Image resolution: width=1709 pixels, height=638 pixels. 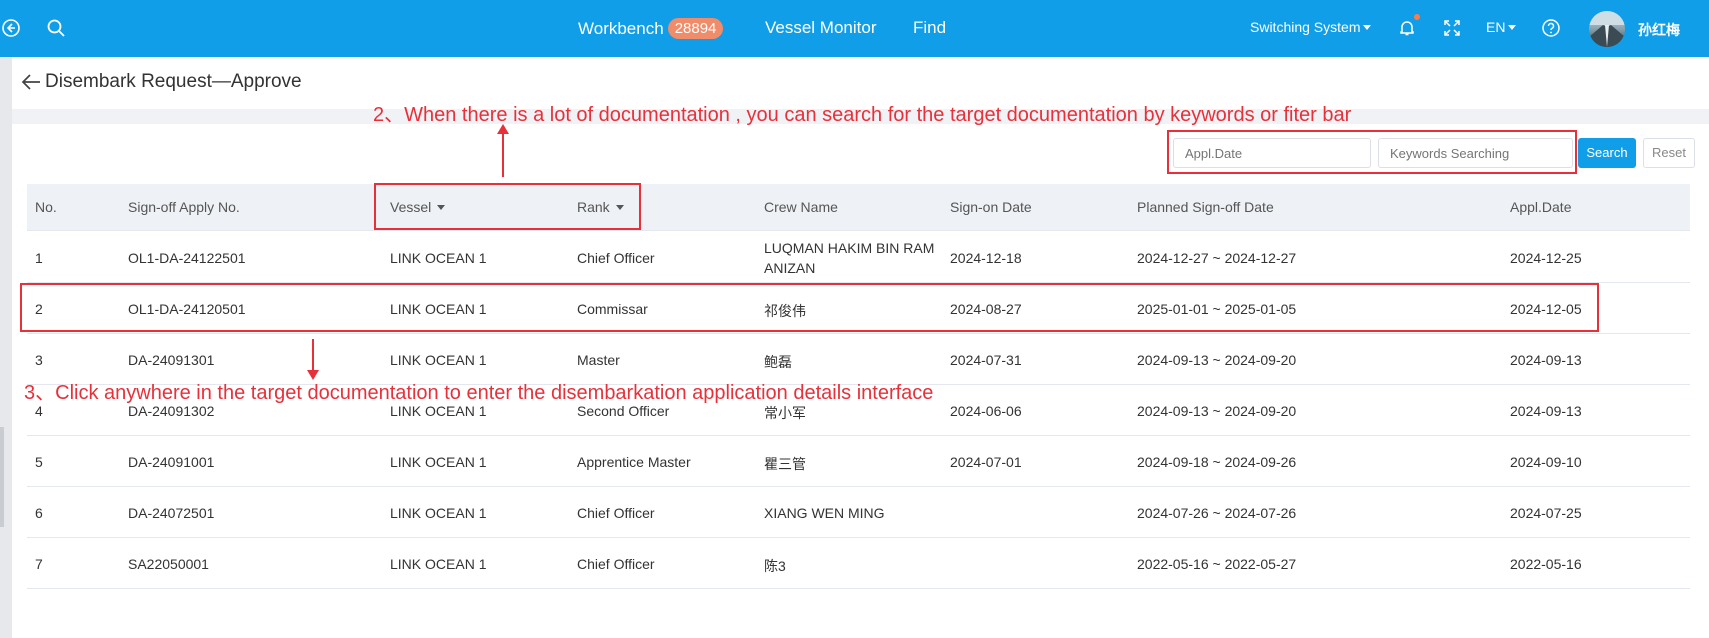 What do you see at coordinates (986, 360) in the screenshot?
I see `cell-sign-on-date: 2024-07-31` at bounding box center [986, 360].